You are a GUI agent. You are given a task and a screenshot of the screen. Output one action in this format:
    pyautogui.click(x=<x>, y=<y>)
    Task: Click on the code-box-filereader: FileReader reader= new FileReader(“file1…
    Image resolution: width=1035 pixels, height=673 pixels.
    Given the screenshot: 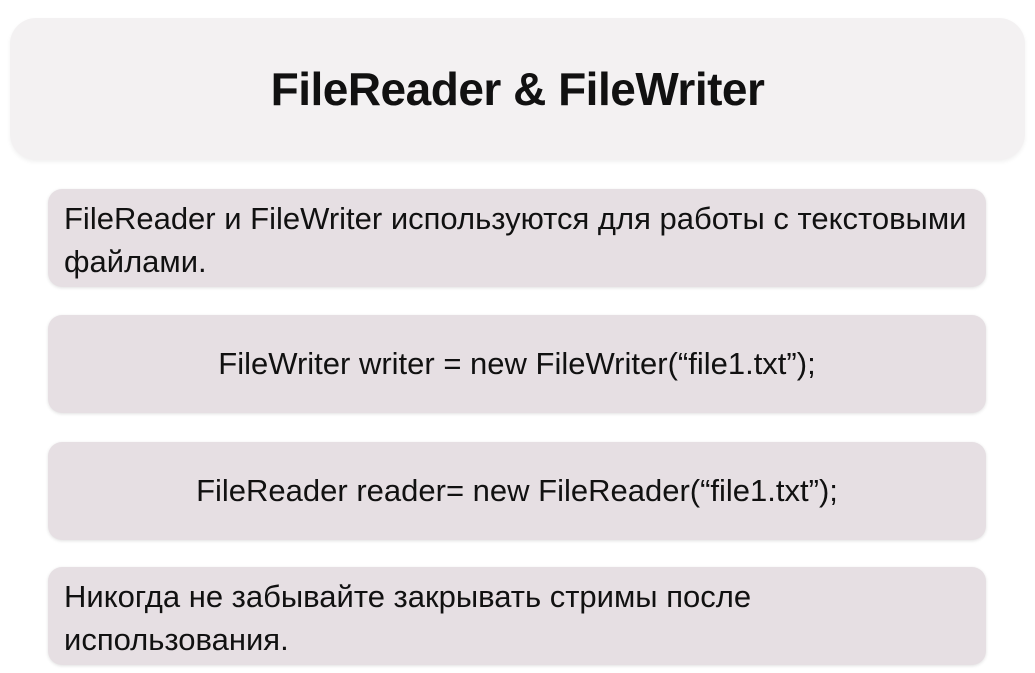 What is the action you would take?
    pyautogui.click(x=517, y=491)
    